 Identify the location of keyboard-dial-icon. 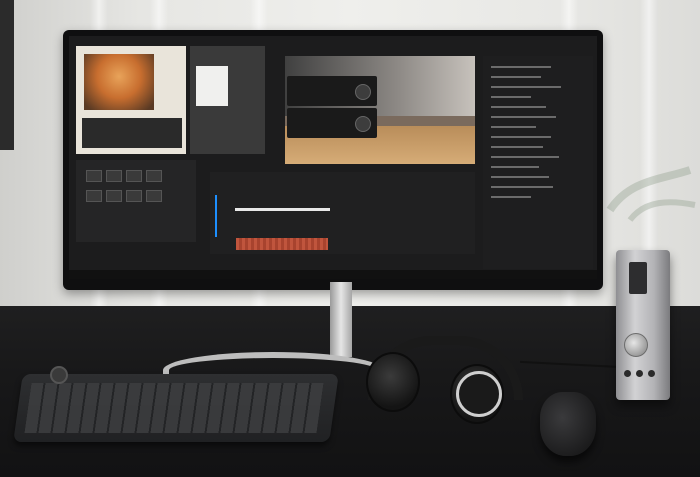
(59, 375).